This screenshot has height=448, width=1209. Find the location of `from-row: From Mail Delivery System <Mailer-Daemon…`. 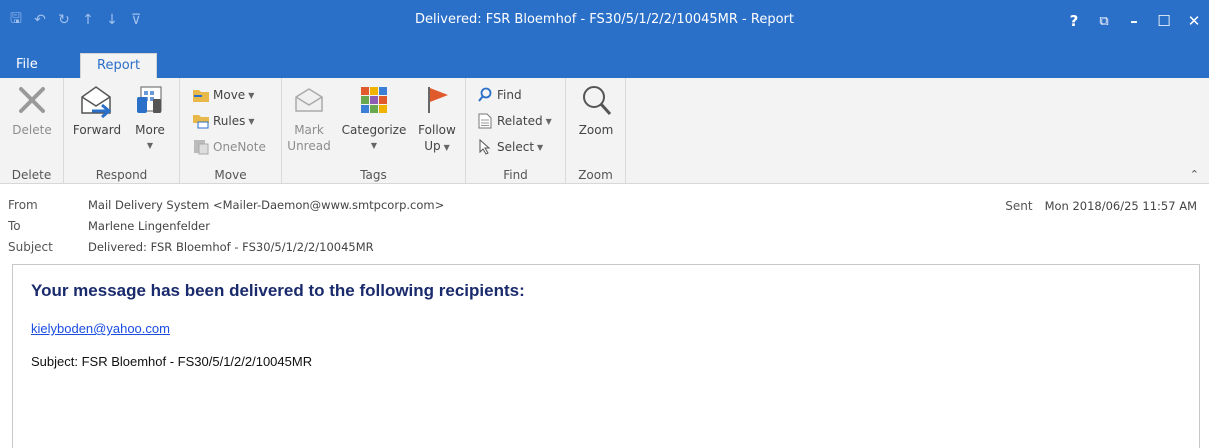

from-row: From Mail Delivery System <Mailer-Daemon… is located at coordinates (226, 205).